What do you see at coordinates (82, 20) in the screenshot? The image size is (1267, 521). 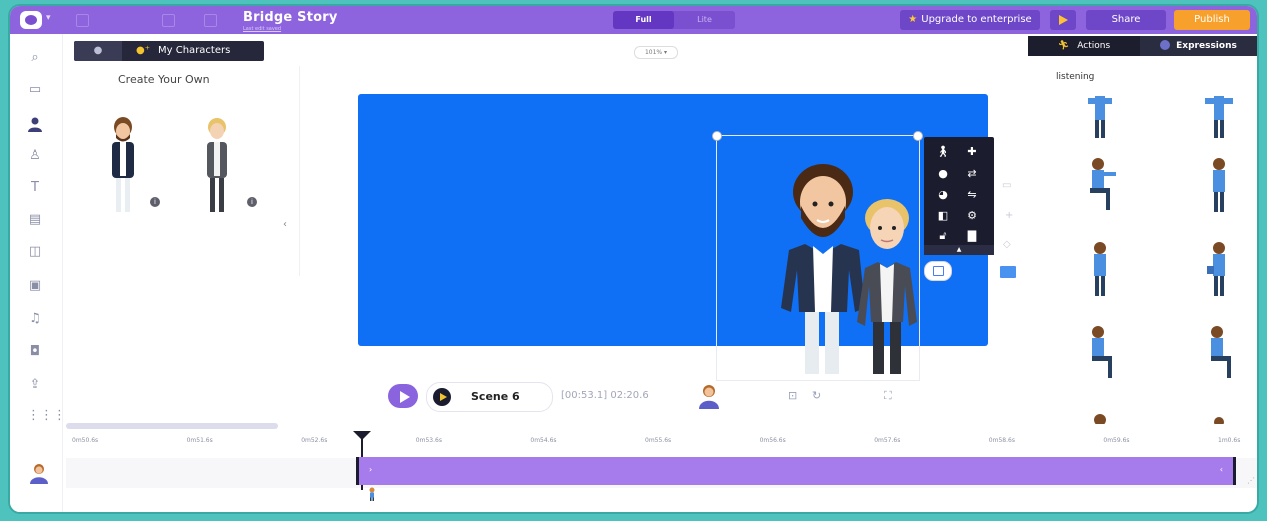 I see `undo-icon` at bounding box center [82, 20].